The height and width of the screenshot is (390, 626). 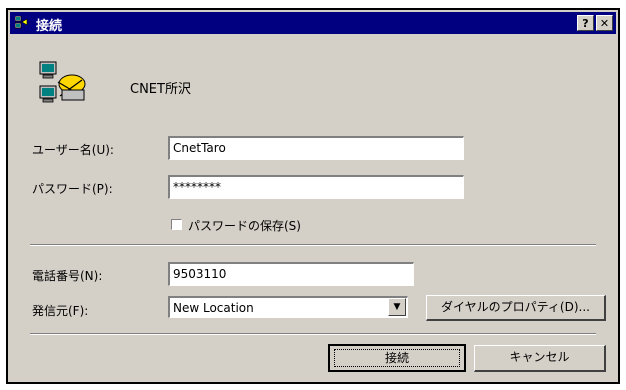 I want to click on dialup-connection-icon, so click(x=64, y=85).